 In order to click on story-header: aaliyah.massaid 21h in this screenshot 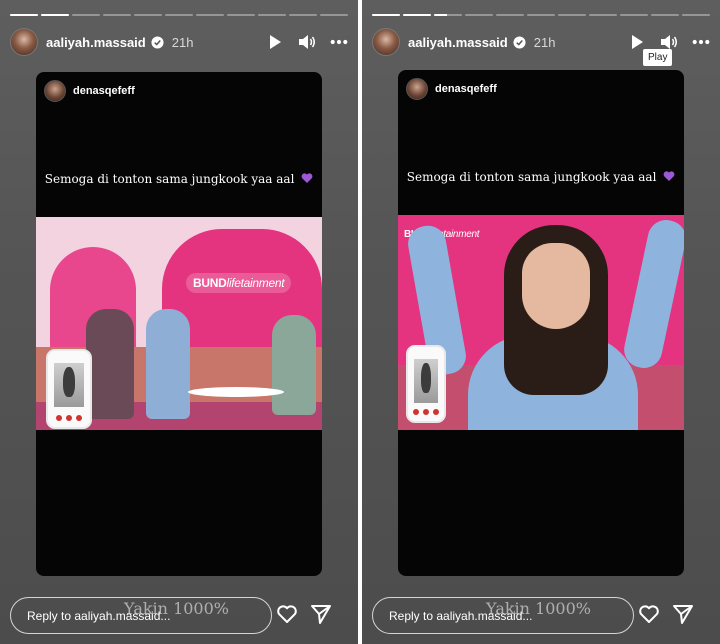, I will do `click(179, 42)`.